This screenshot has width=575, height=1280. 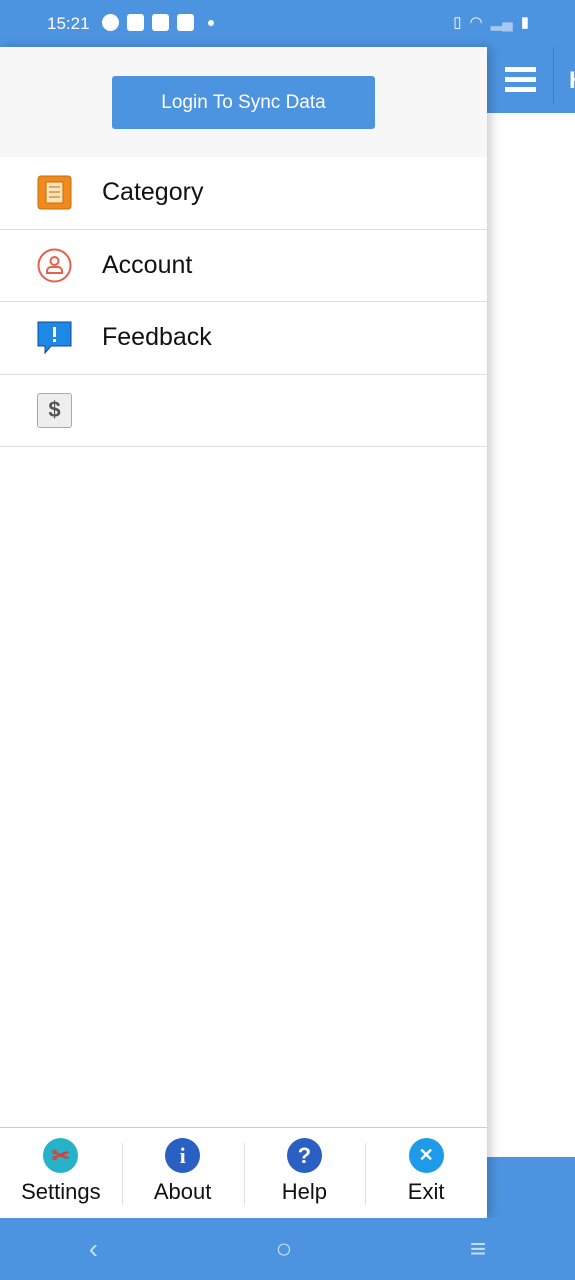 I want to click on main-bottom-bar, so click(x=531, y=1187).